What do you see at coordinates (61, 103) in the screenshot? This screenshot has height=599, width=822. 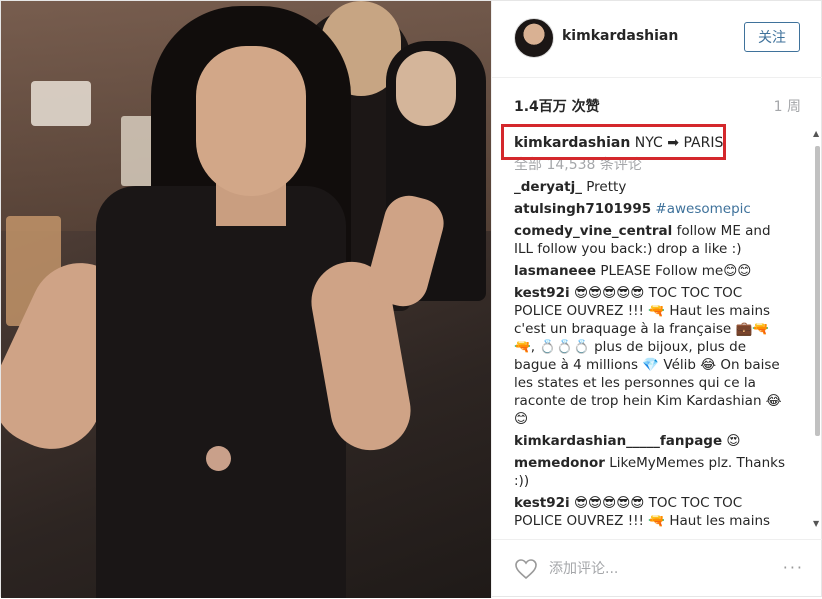 I see `photo-table` at bounding box center [61, 103].